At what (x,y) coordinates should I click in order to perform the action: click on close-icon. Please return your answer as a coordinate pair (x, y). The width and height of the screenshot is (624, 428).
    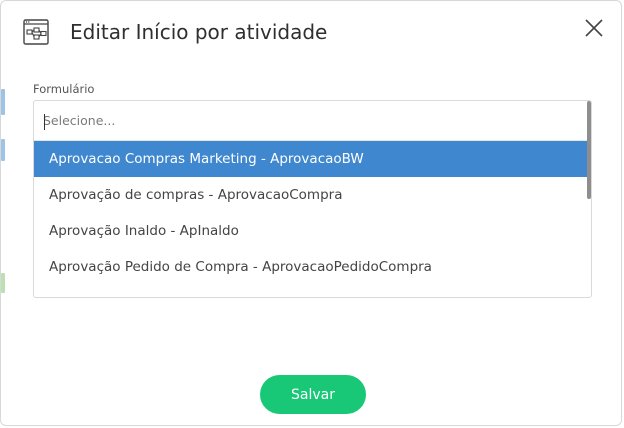
    Looking at the image, I should click on (594, 28).